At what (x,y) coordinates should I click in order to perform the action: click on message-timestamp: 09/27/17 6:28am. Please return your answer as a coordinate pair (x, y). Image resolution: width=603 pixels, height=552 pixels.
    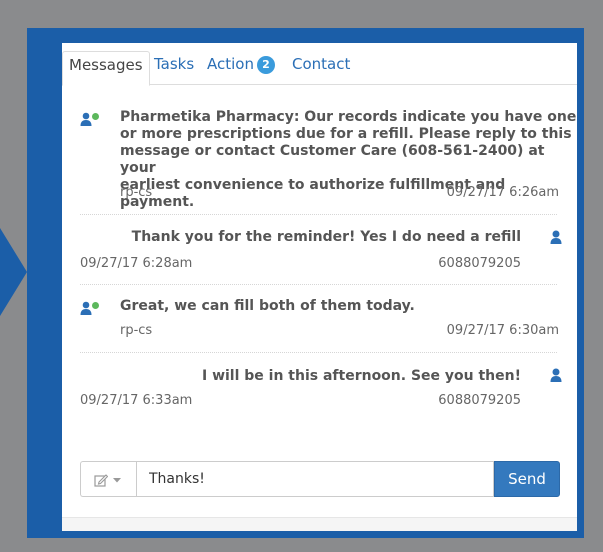
    Looking at the image, I should click on (136, 263).